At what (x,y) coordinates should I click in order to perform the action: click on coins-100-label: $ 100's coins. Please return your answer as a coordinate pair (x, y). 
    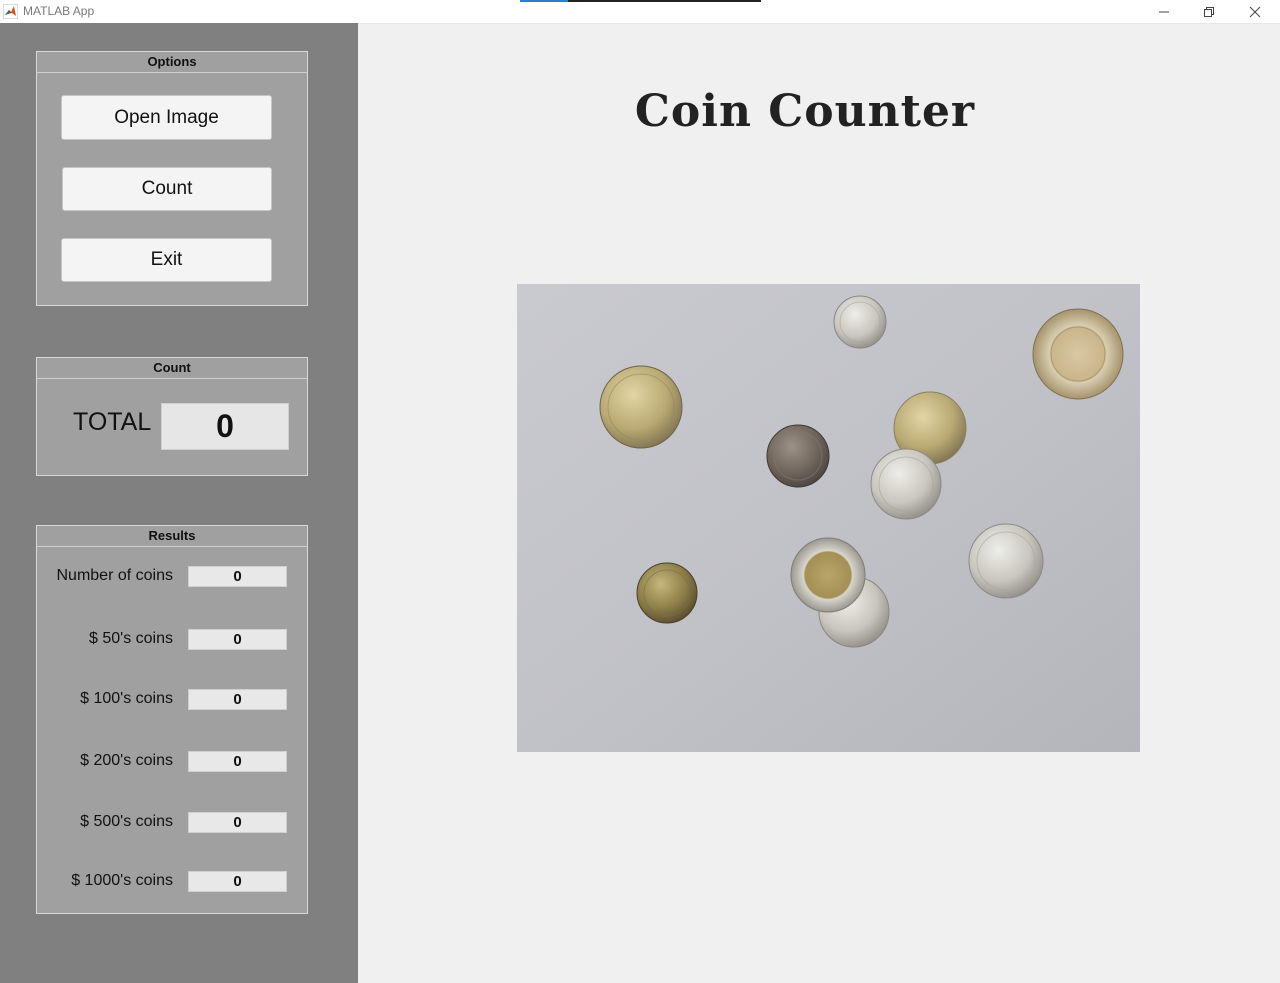
    Looking at the image, I should click on (126, 698).